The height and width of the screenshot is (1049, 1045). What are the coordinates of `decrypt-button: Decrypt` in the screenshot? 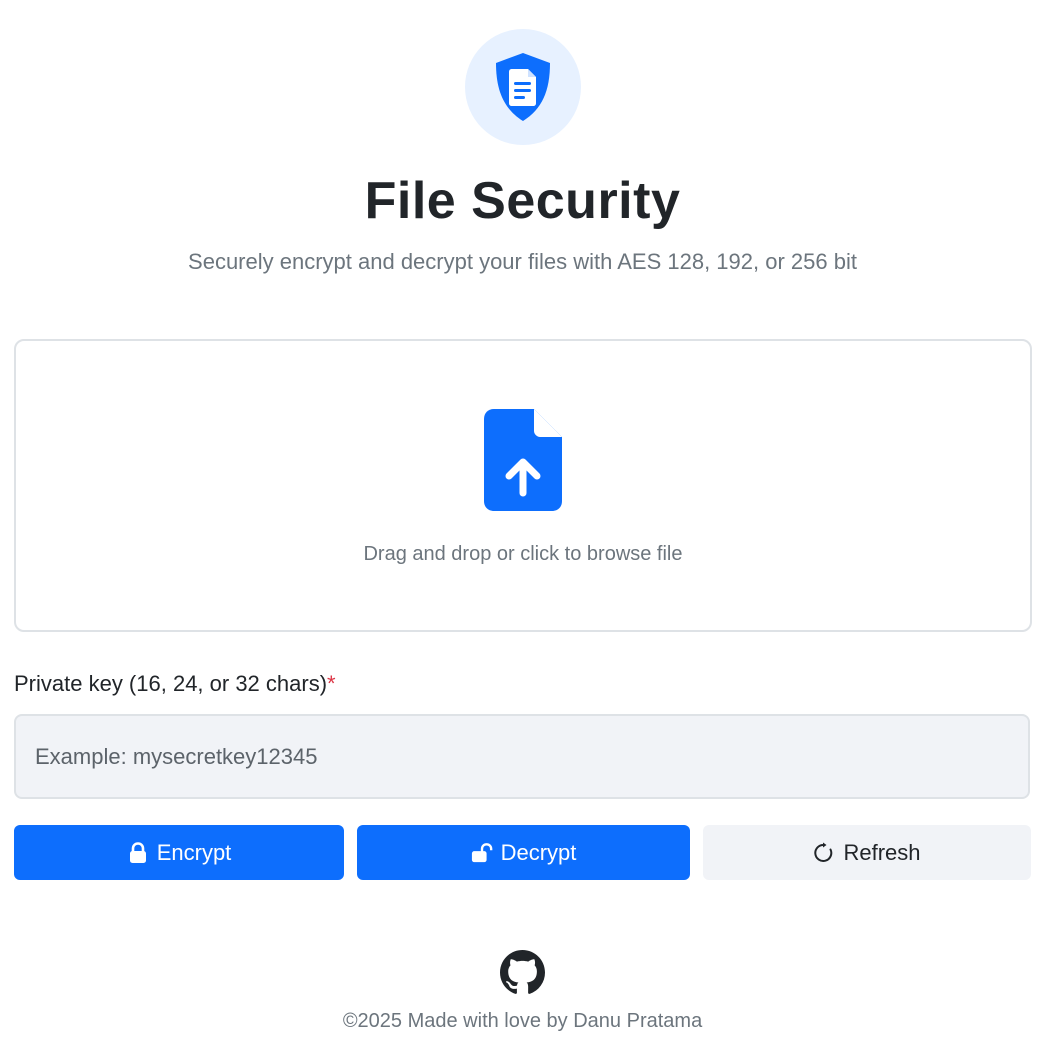 It's located at (523, 852).